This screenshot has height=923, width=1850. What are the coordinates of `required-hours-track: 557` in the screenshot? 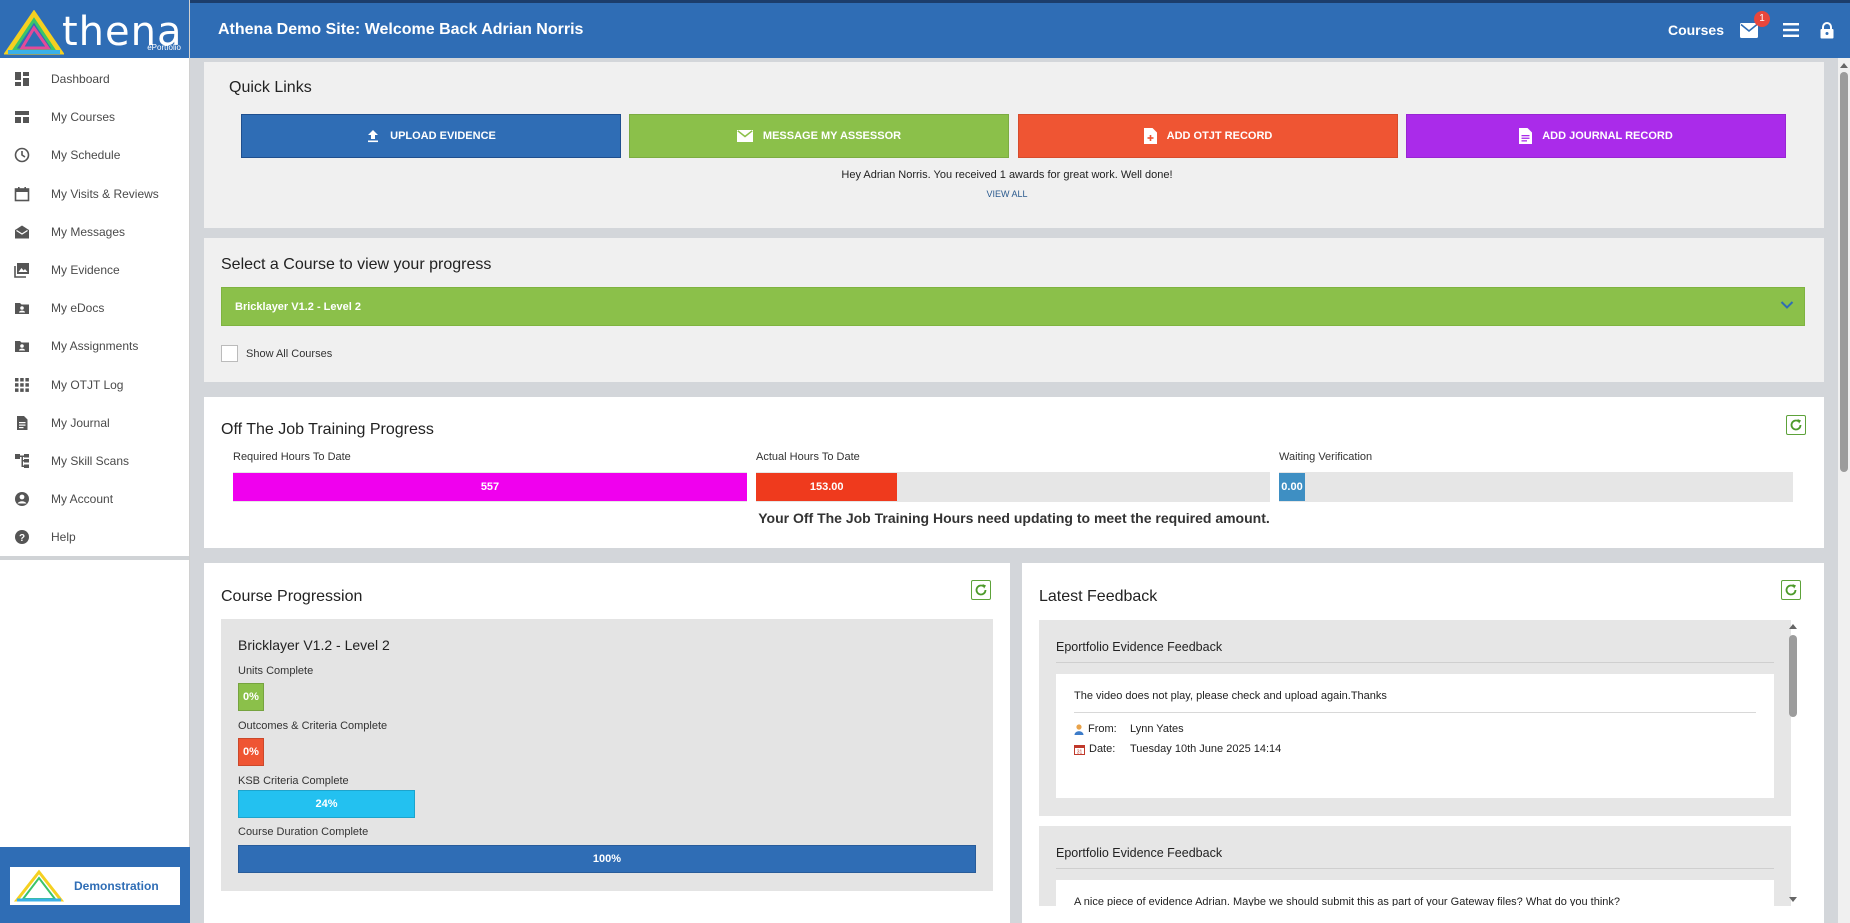 It's located at (490, 487).